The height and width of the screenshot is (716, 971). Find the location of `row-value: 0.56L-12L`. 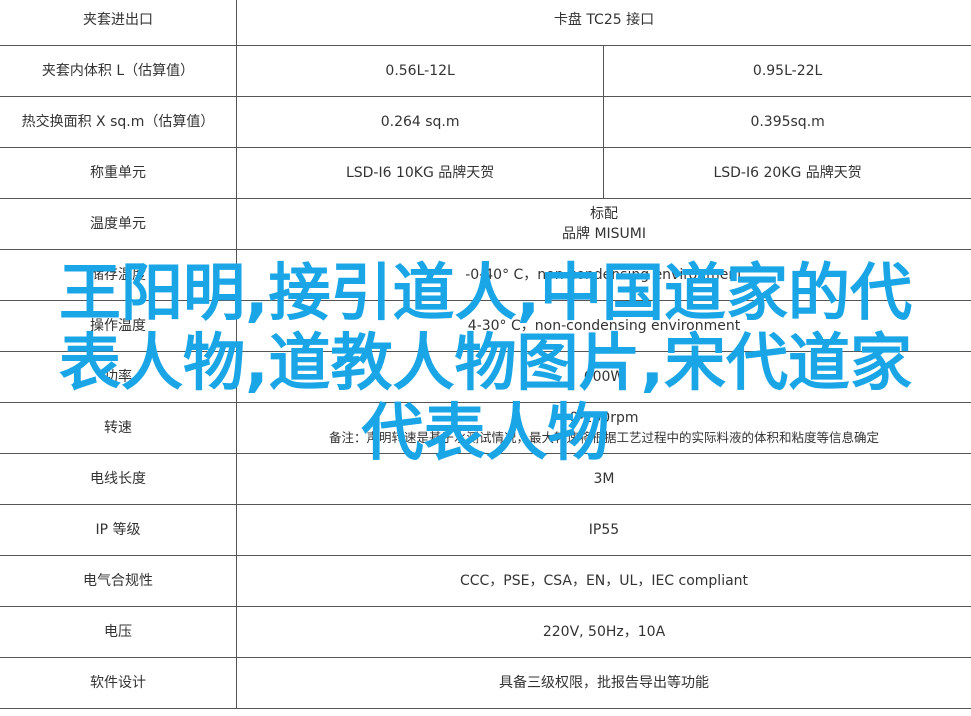

row-value: 0.56L-12L is located at coordinates (419, 71).